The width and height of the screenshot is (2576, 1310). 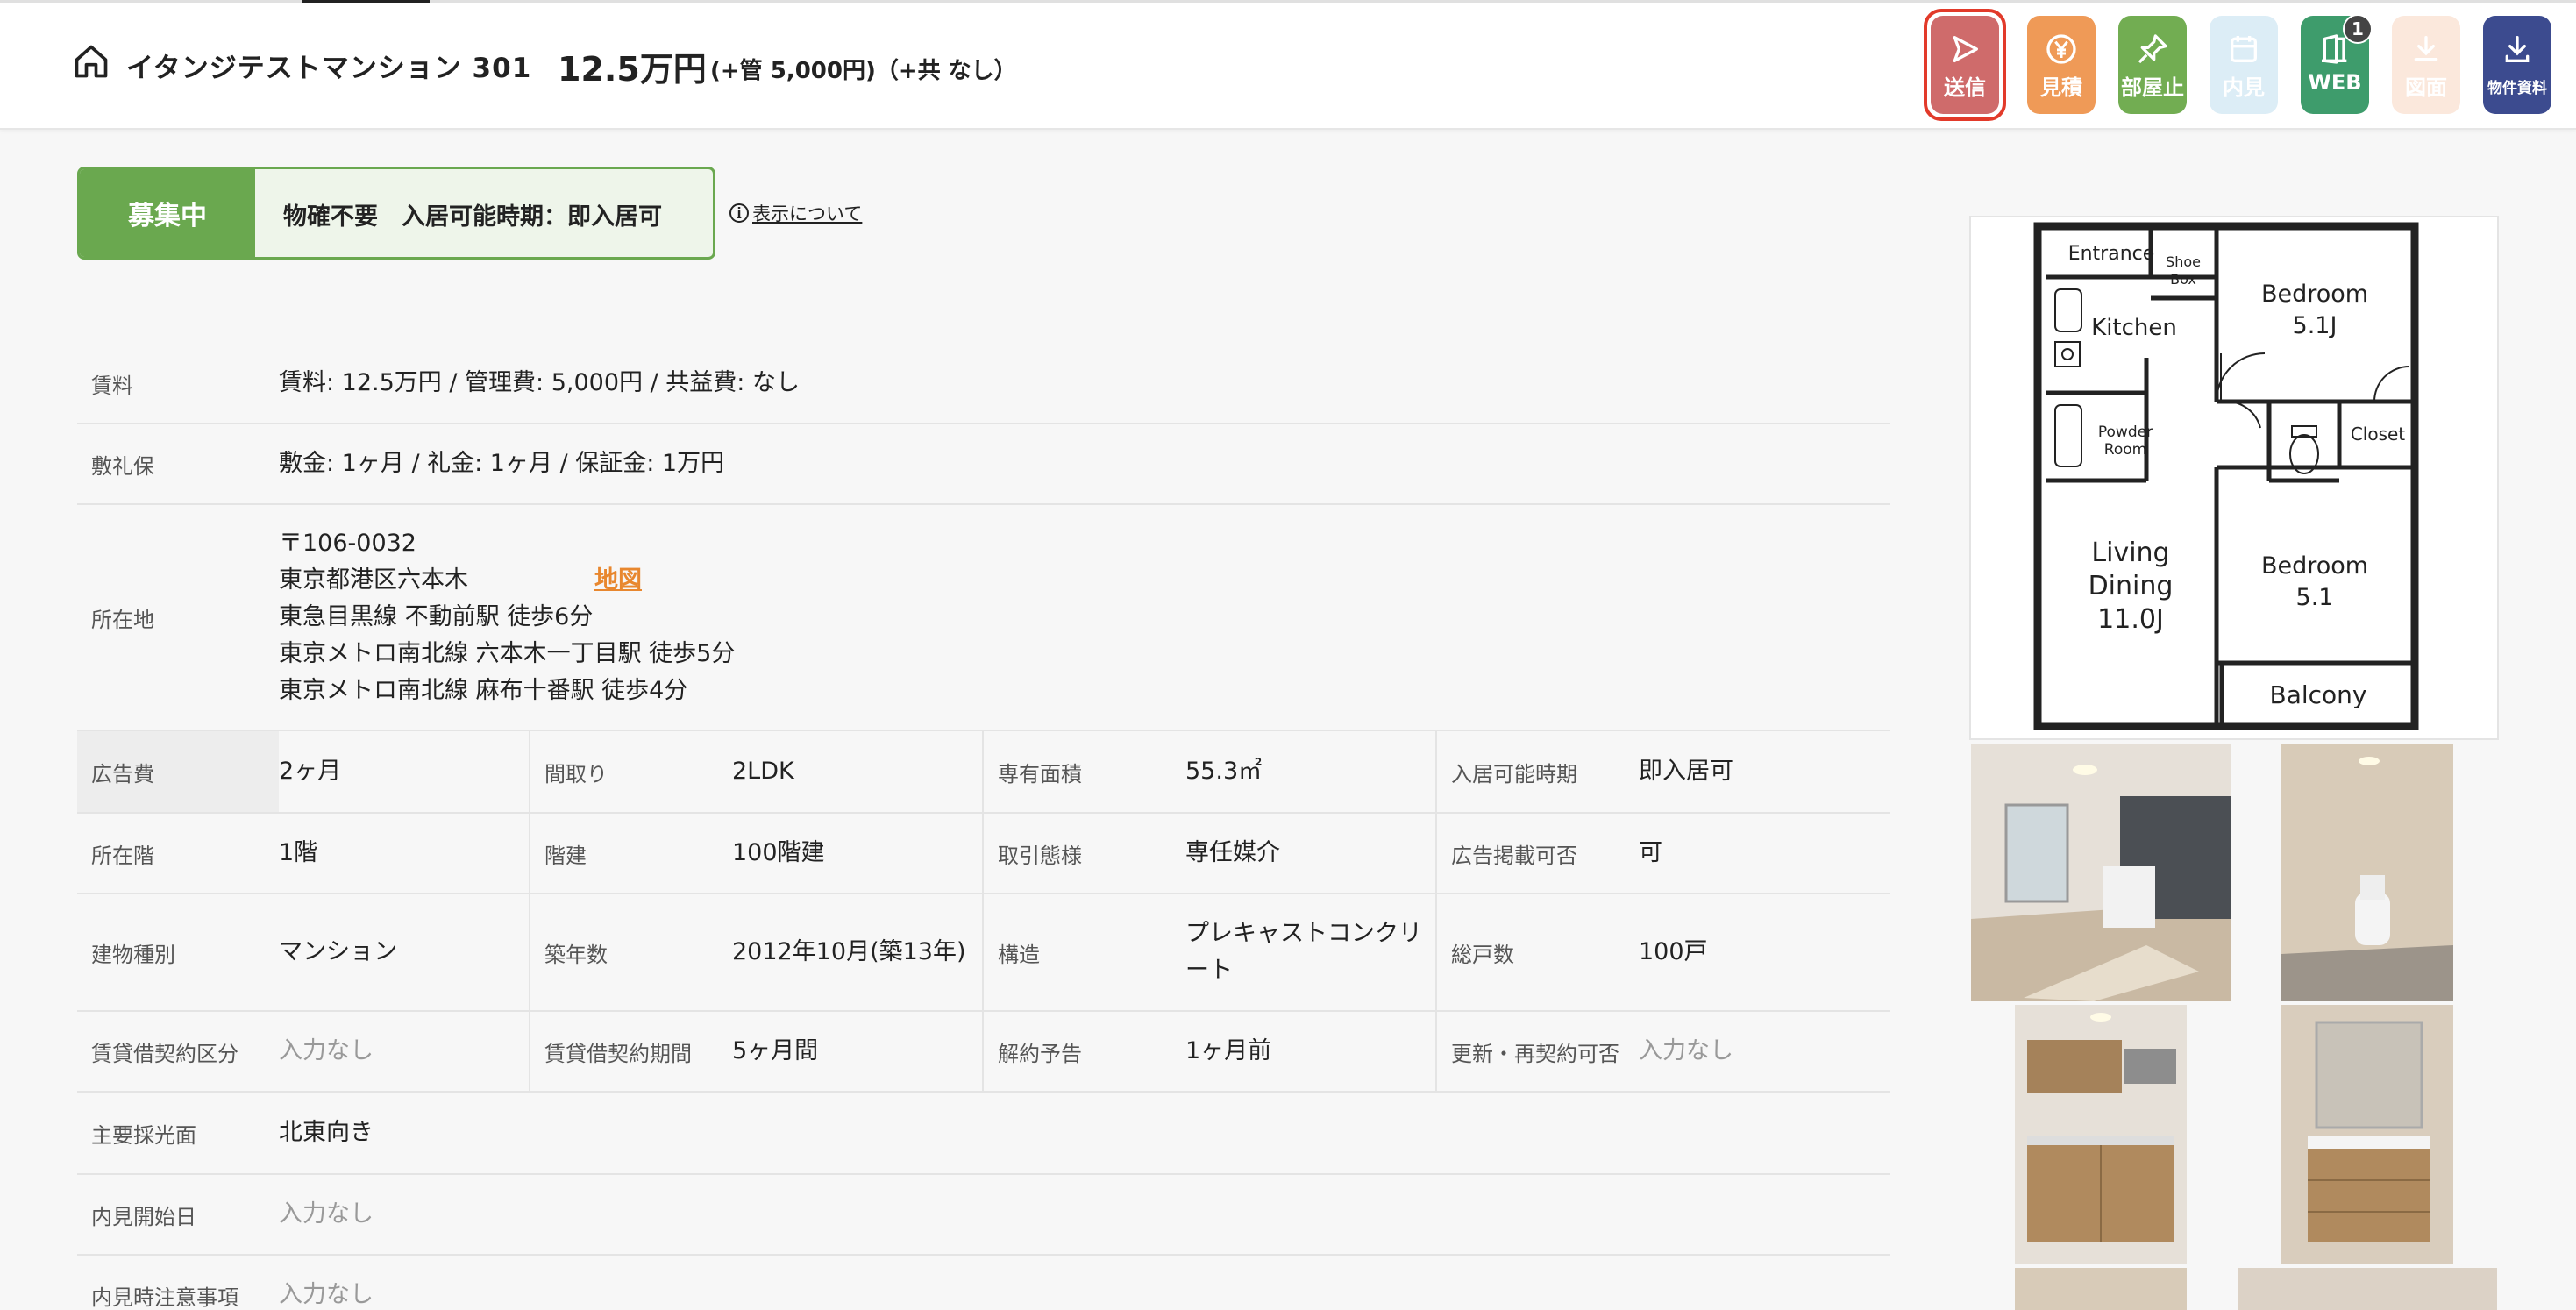 I want to click on deposit-row: 敷礼保 敷金: 1ヶ月 / 礼金: 1ヶ月 / 保証金: 1万円, so click(x=983, y=464).